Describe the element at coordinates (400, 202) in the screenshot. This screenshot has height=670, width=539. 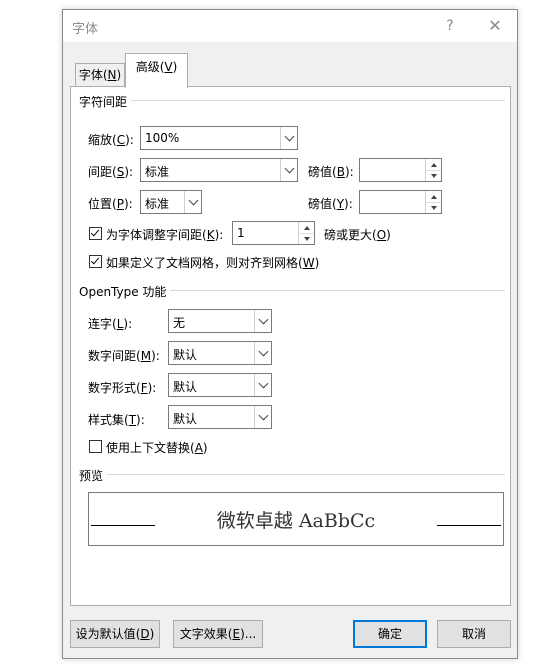
I see `position-by-spinner` at that location.